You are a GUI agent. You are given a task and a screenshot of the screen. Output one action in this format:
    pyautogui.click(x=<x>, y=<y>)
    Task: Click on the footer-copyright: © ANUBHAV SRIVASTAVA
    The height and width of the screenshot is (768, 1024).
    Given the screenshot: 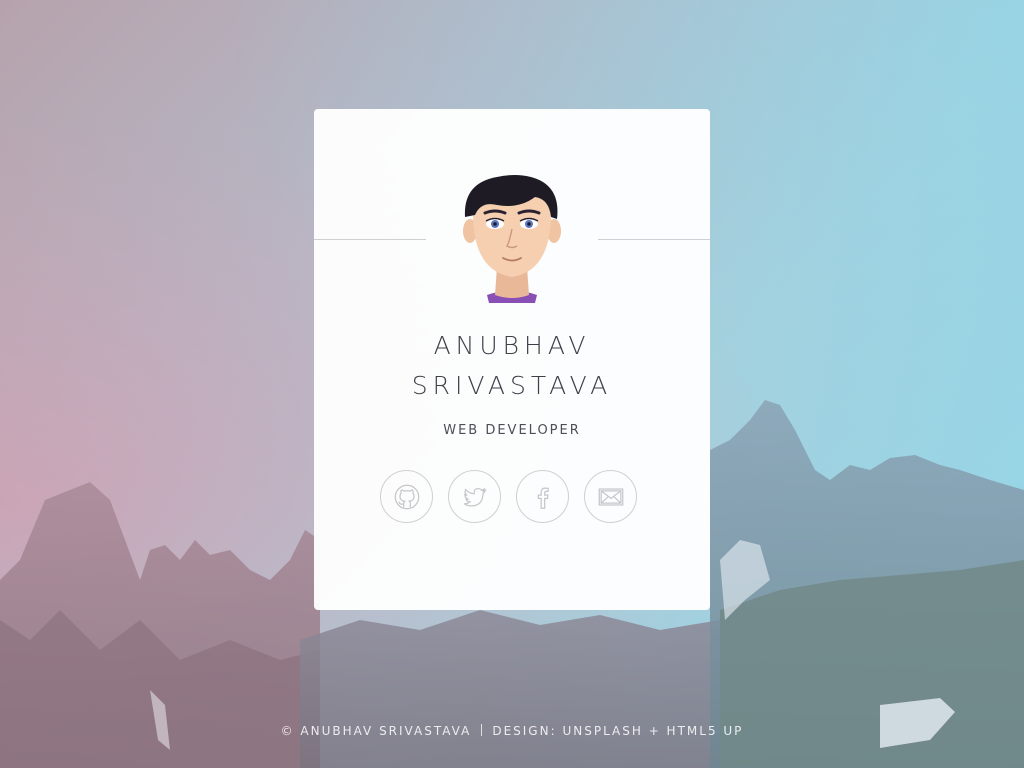 What is the action you would take?
    pyautogui.click(x=376, y=731)
    